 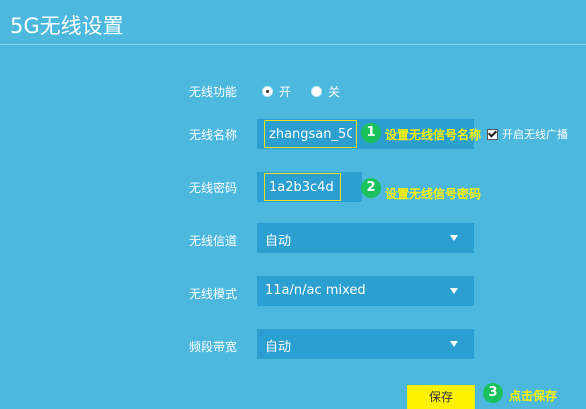 I want to click on password-label: 无线密码, so click(x=213, y=188).